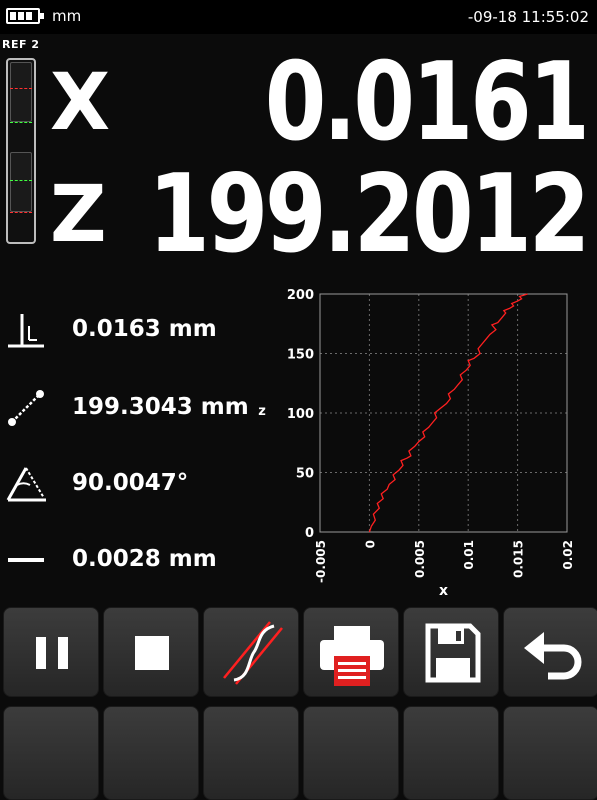 This screenshot has width=597, height=800. I want to click on angle-icon, so click(26, 484).